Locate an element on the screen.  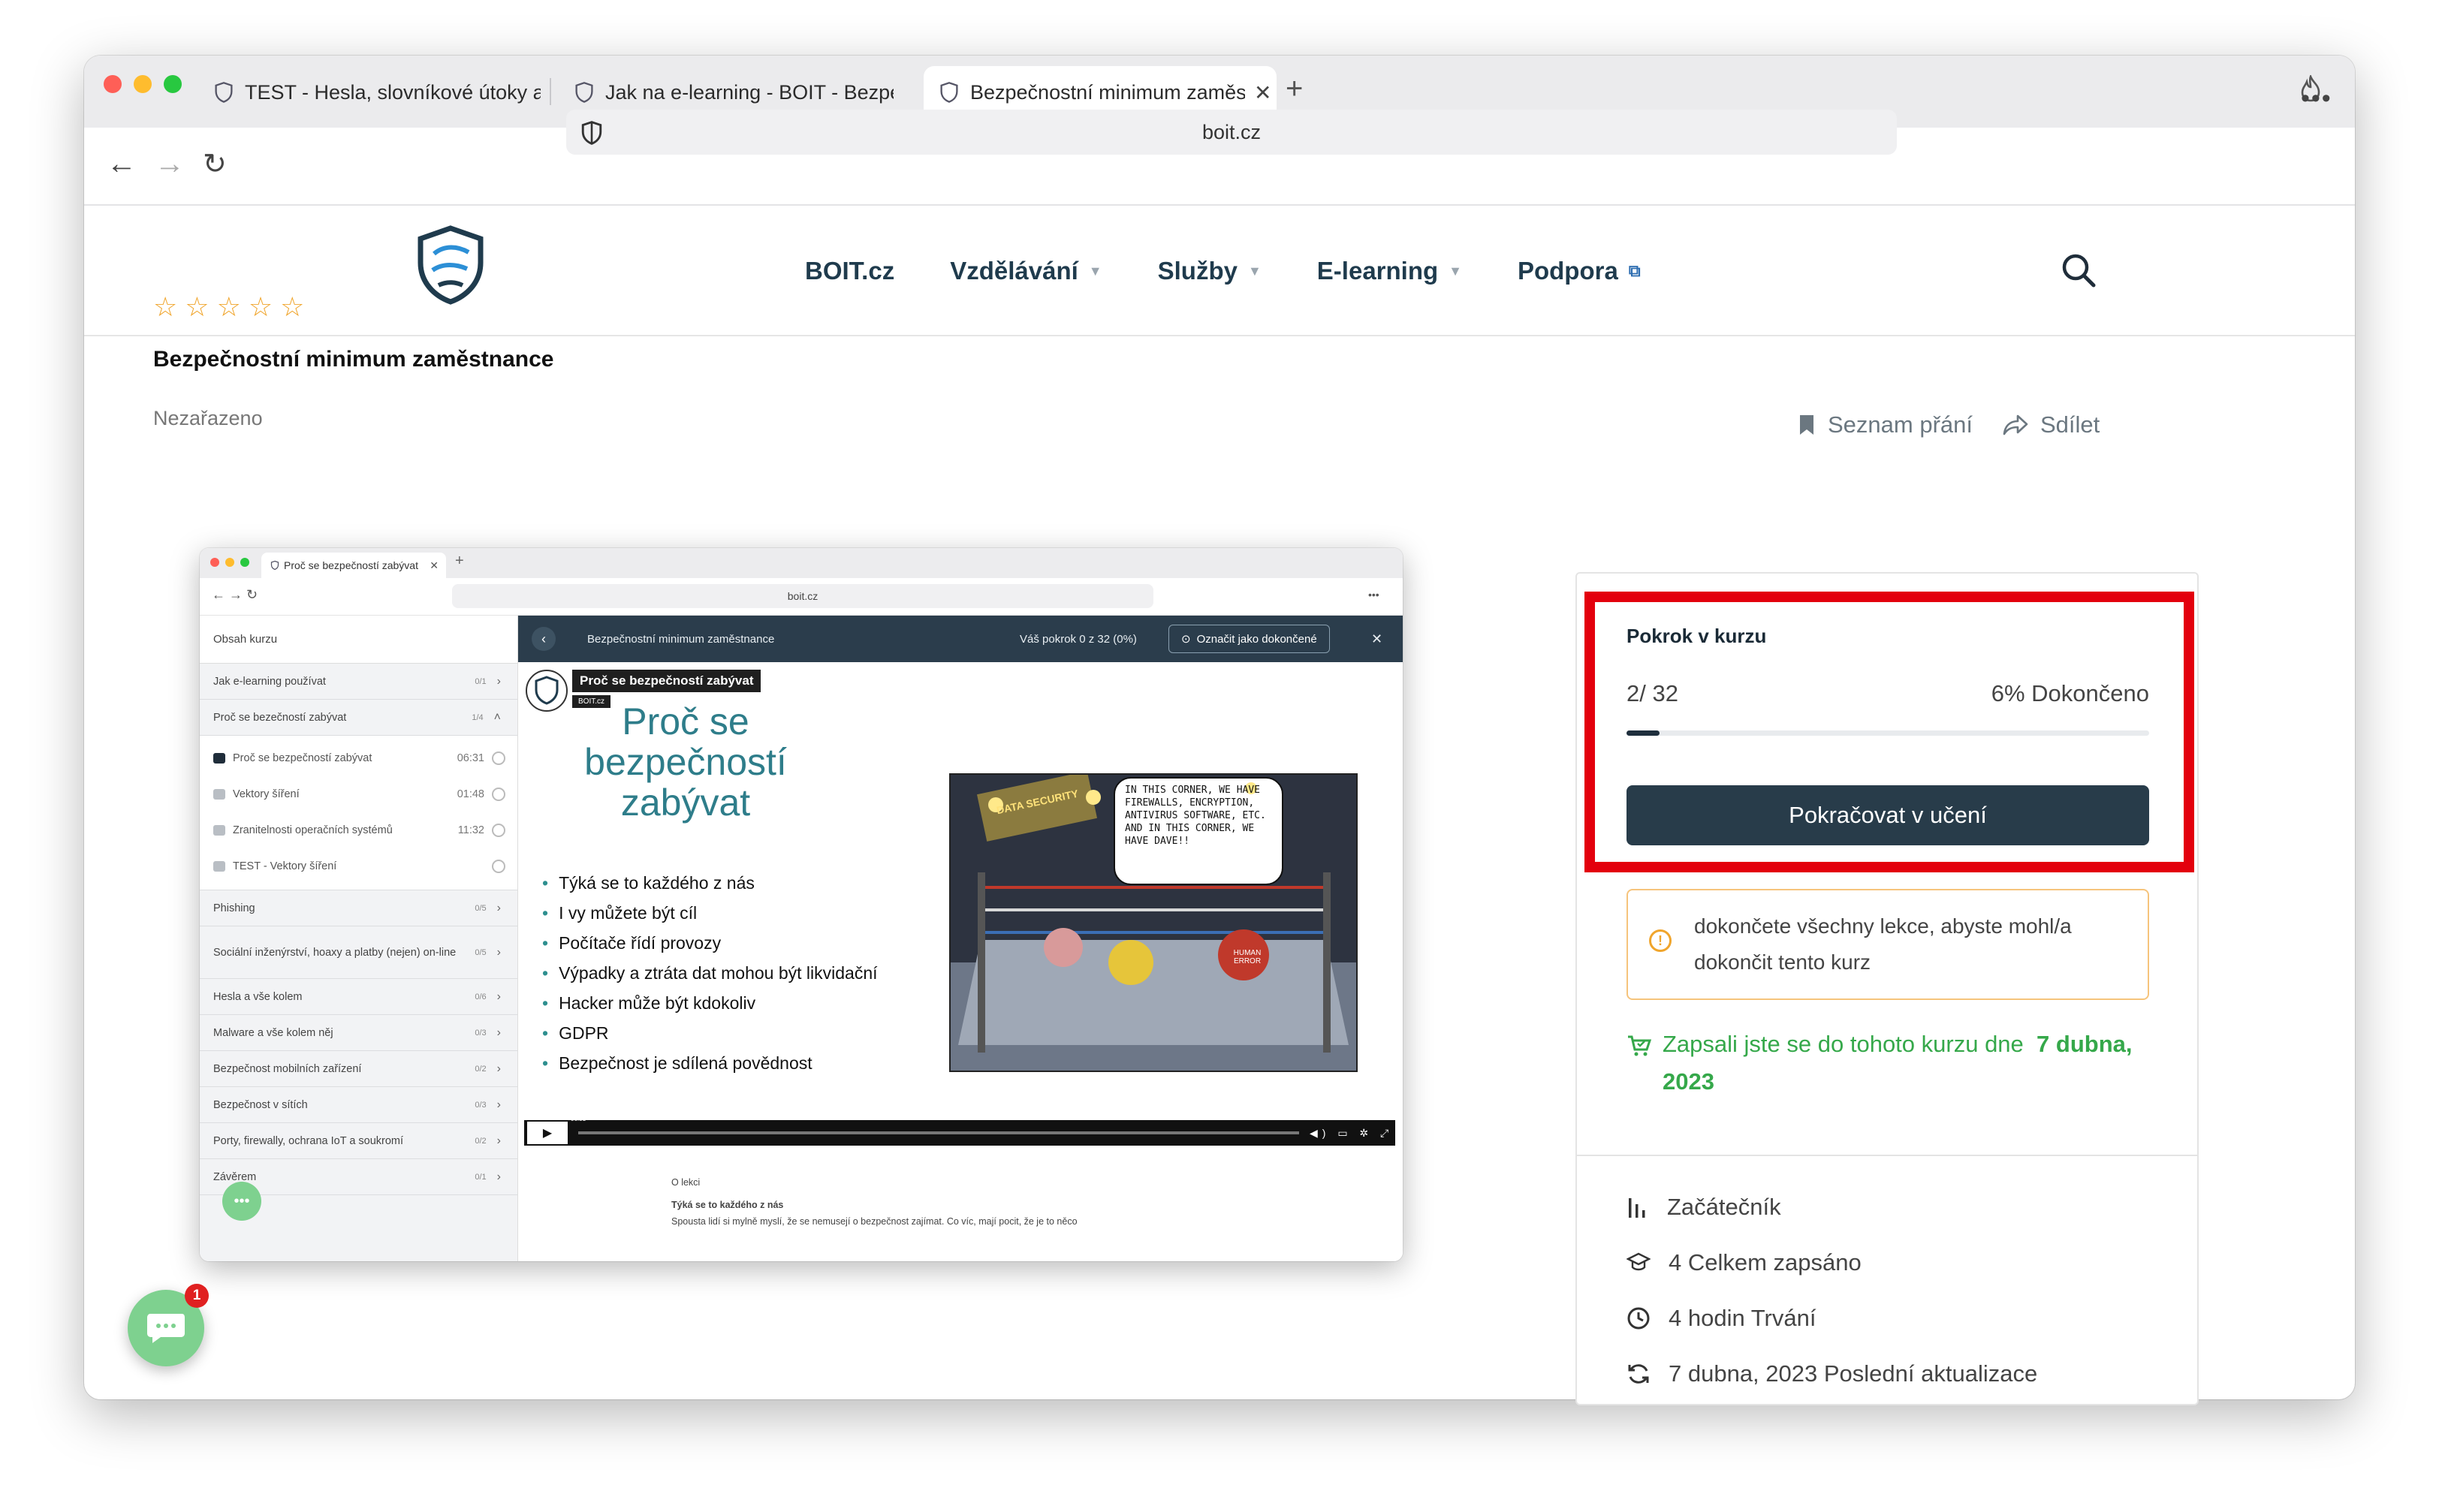
outline-lesson: Zranitelnosti operačních systémů 11:32 is located at coordinates (358, 830).